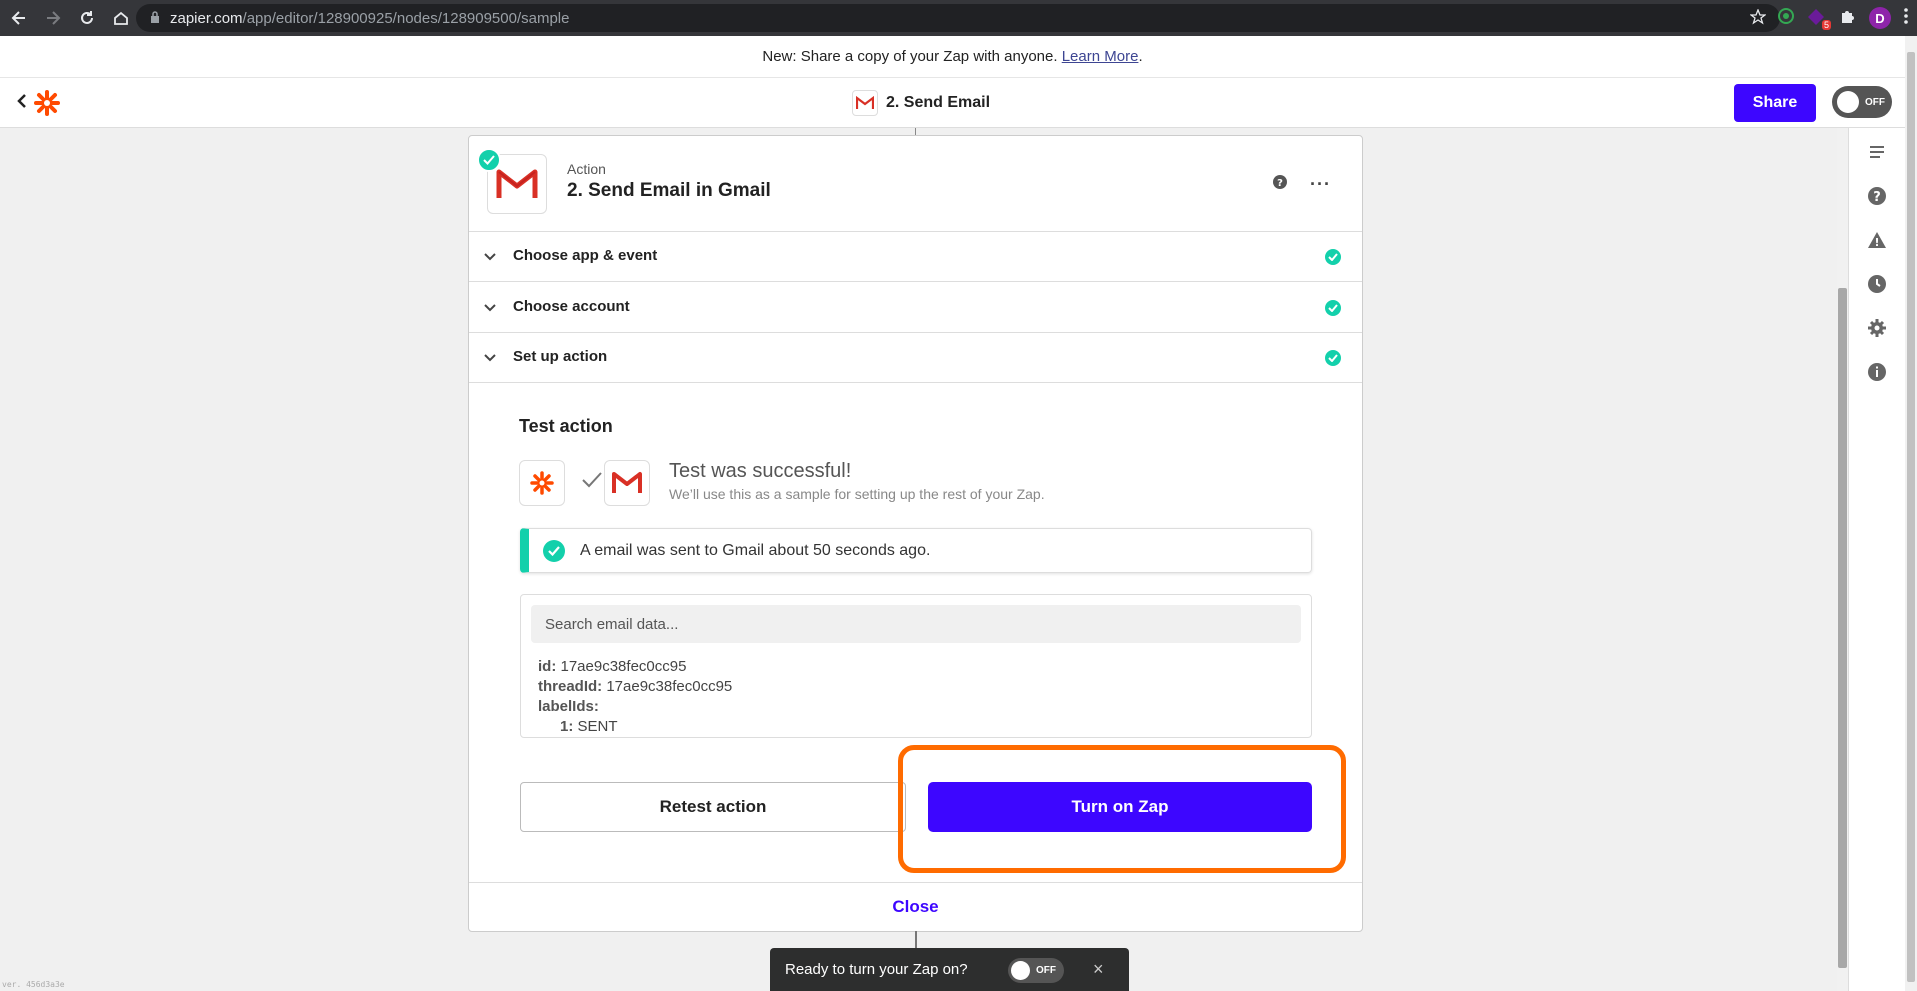 This screenshot has width=1917, height=991. What do you see at coordinates (1819, 19) in the screenshot?
I see `extension-badge-icon: 5` at bounding box center [1819, 19].